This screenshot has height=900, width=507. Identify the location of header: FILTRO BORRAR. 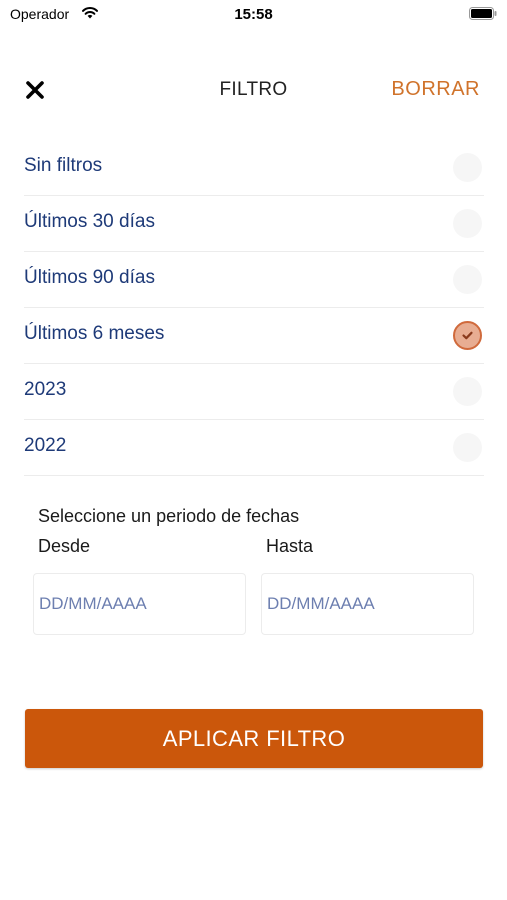
(253, 89).